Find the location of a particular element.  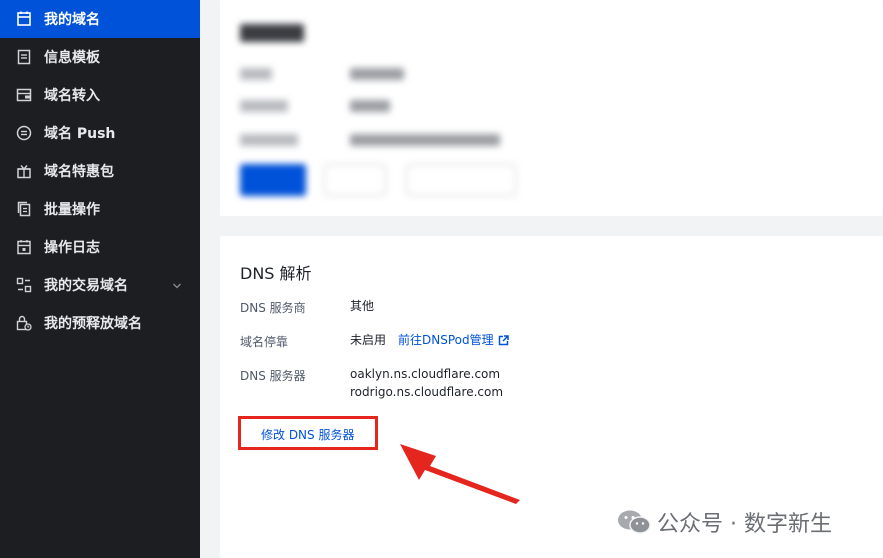

red-arrow-annotation is located at coordinates (460, 474).